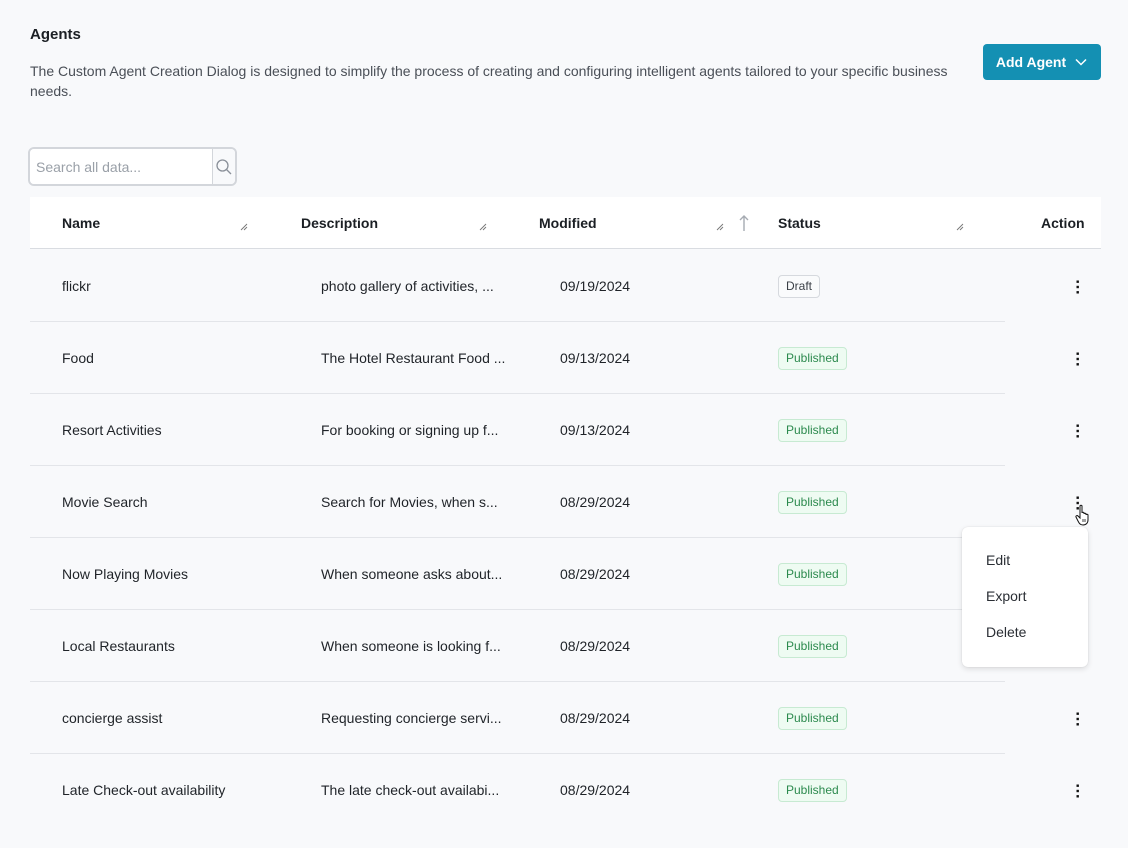 The height and width of the screenshot is (848, 1128). Describe the element at coordinates (1082, 515) in the screenshot. I see `hand-pointer-cursor-icon` at that location.